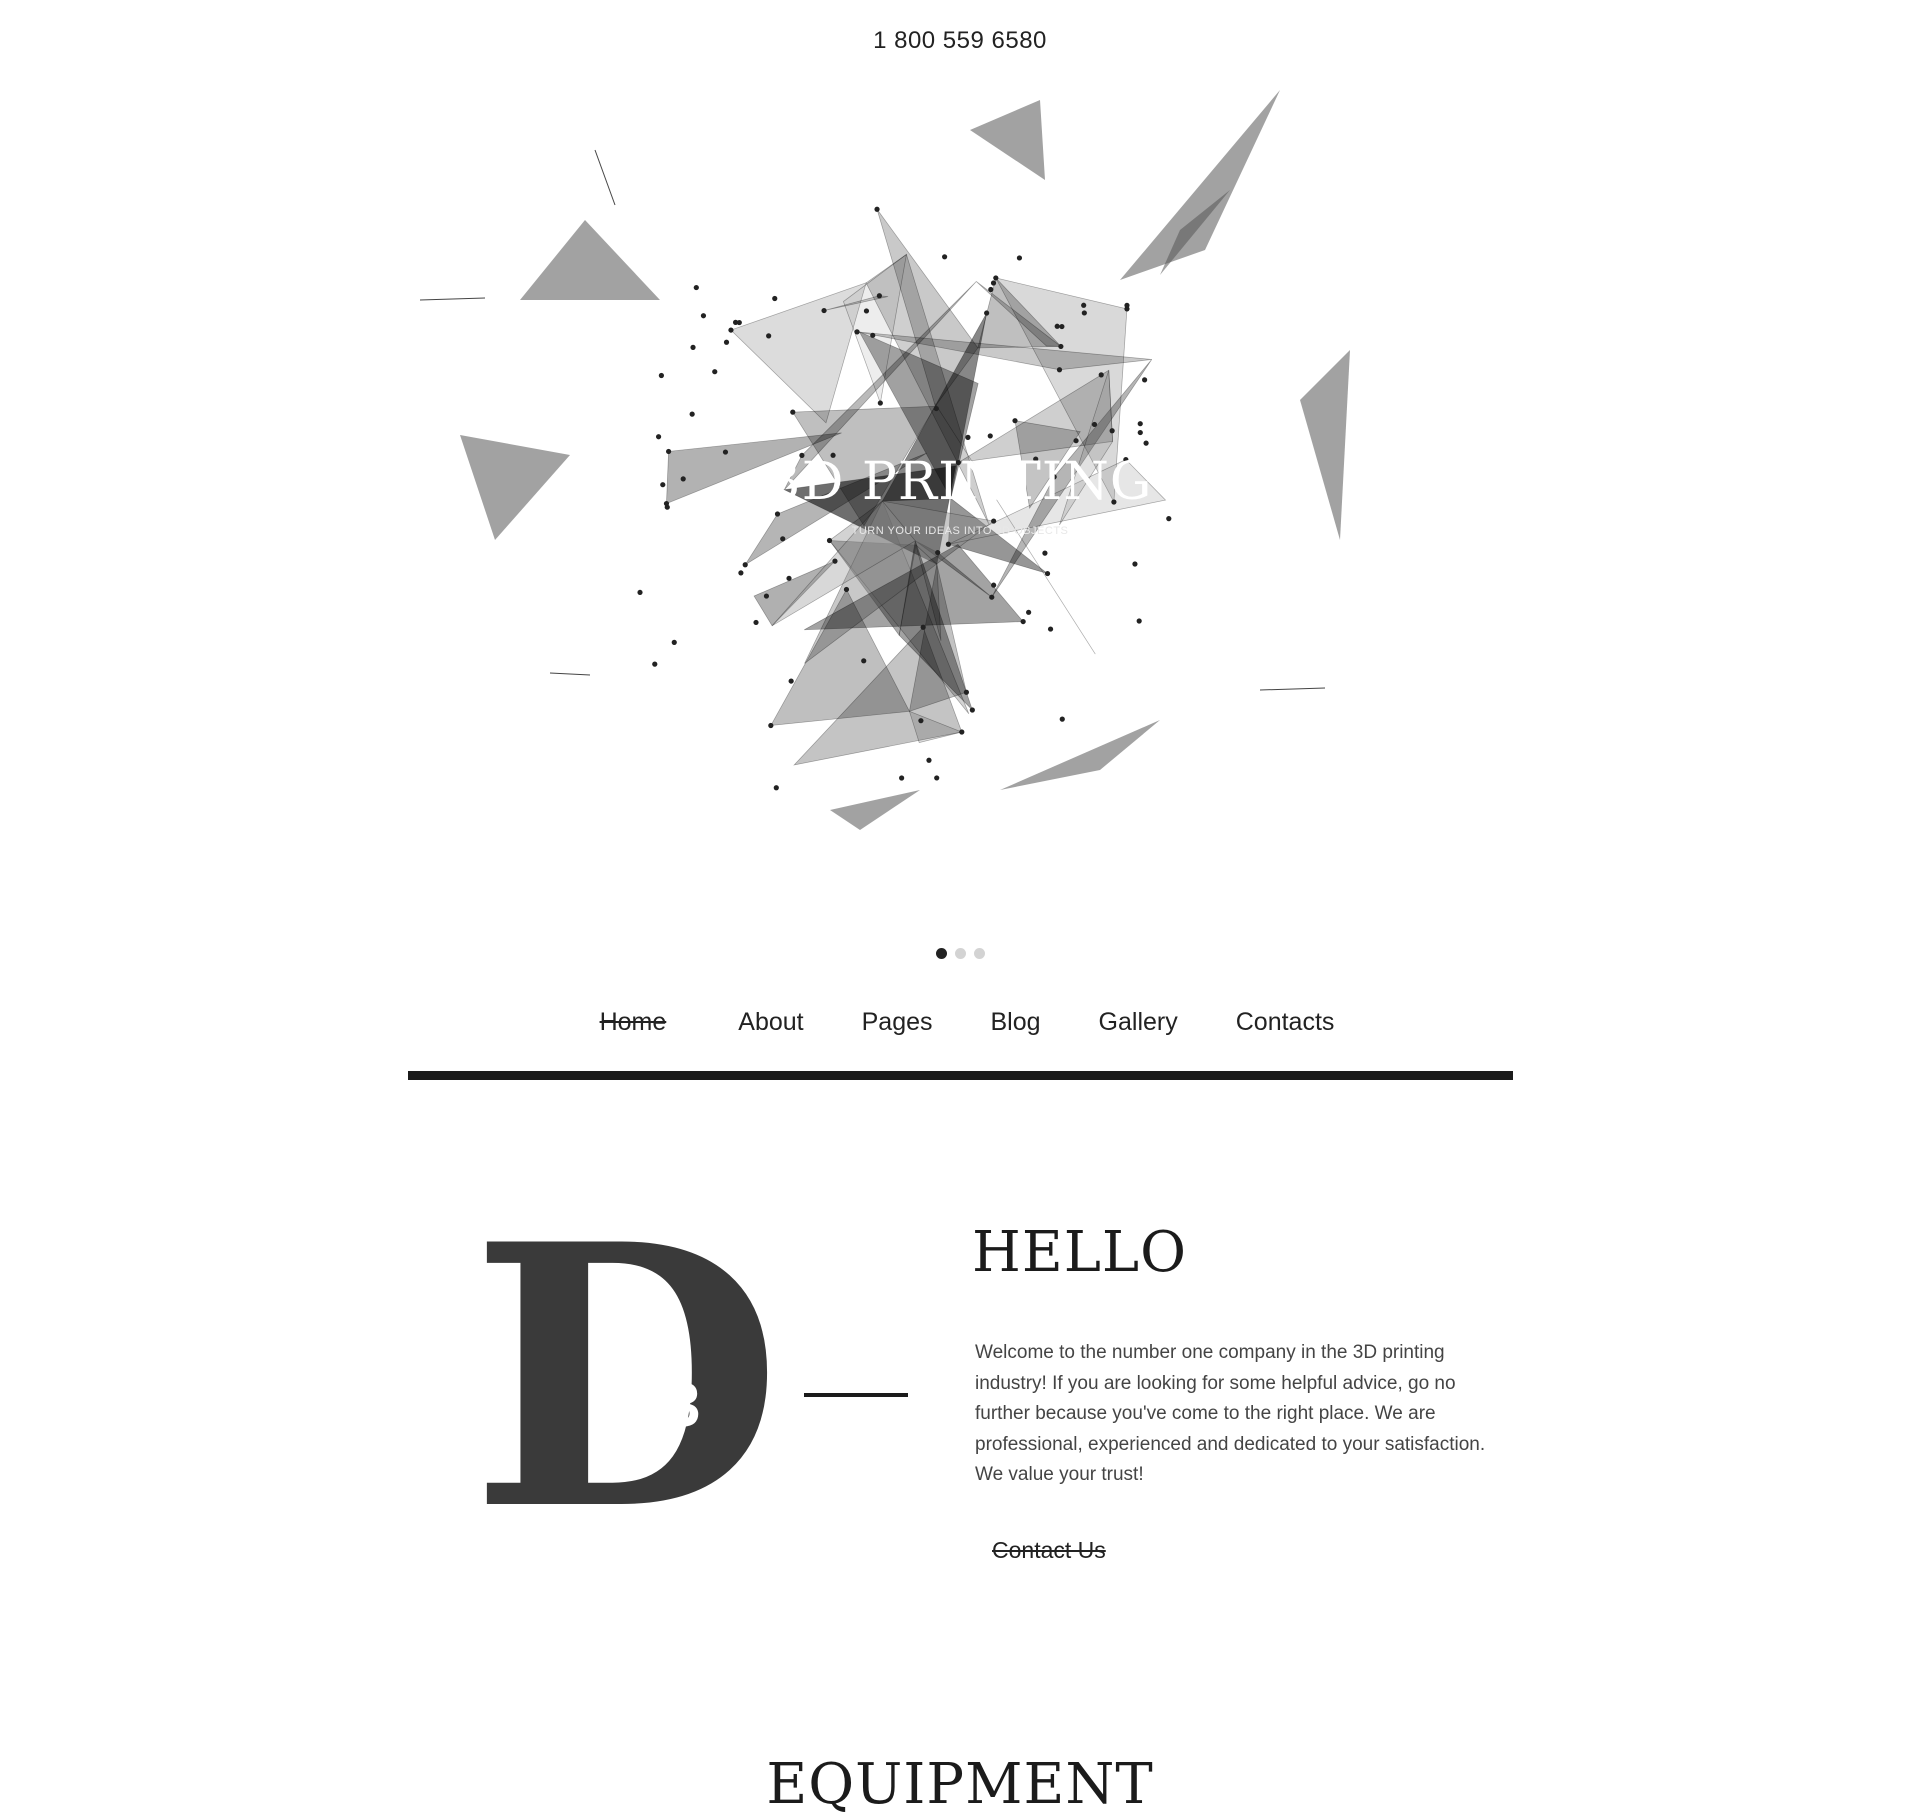 The height and width of the screenshot is (1817, 1920). Describe the element at coordinates (1138, 1022) in the screenshot. I see `nav-item-gallery: Gallery` at that location.